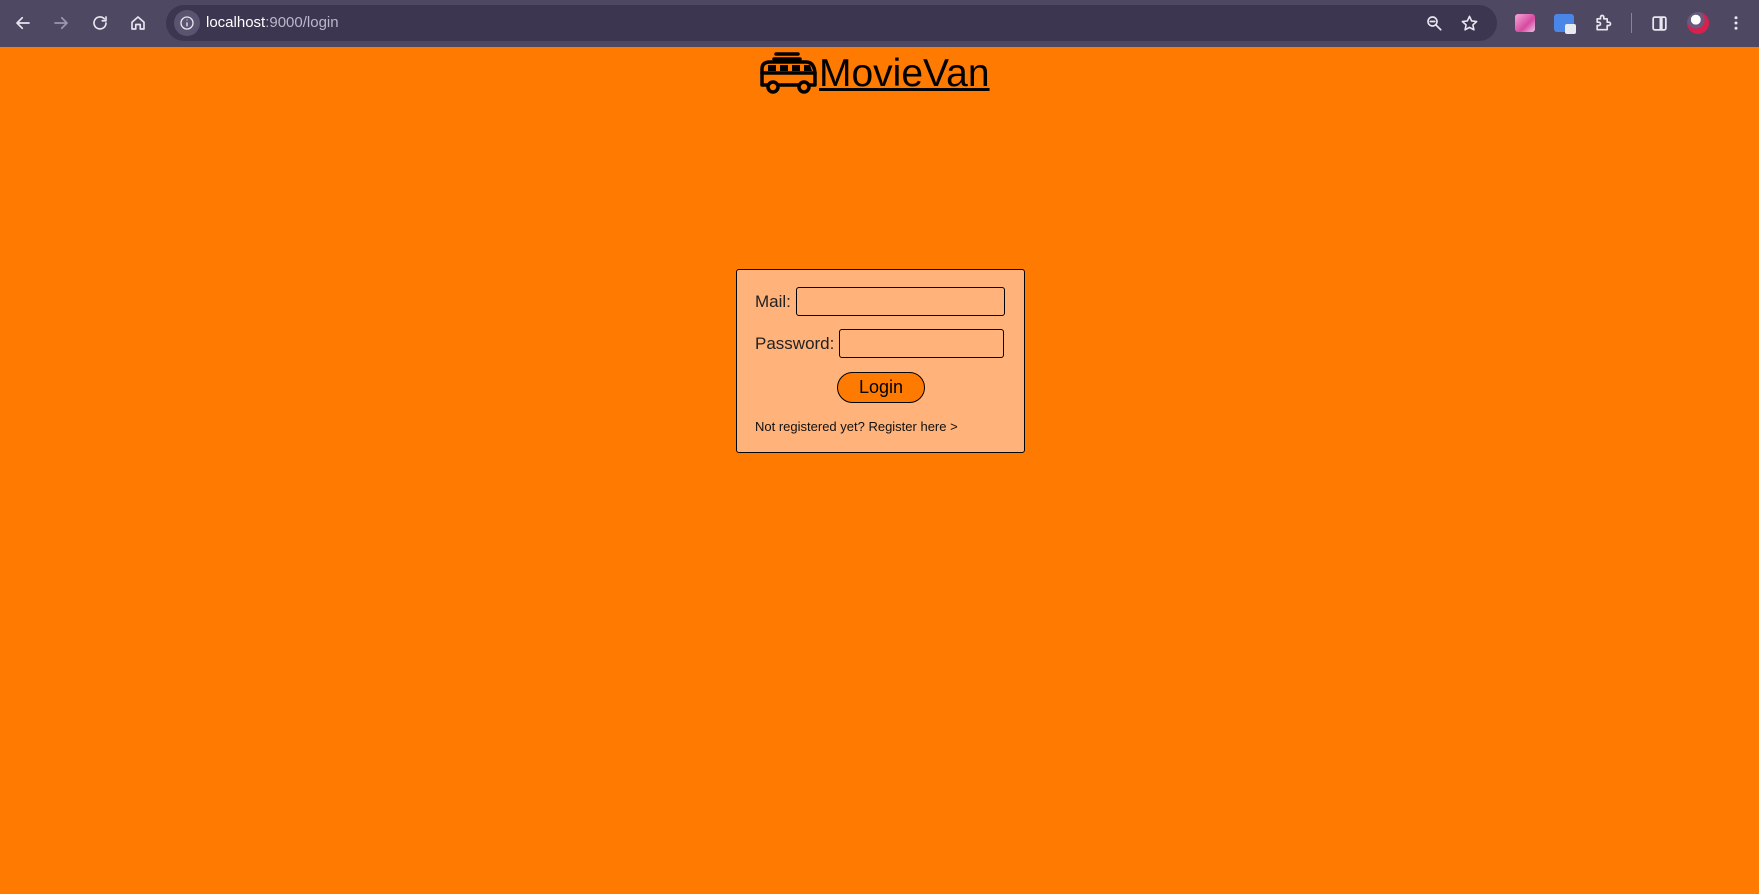 The height and width of the screenshot is (894, 1759). I want to click on forward-icon, so click(61, 23).